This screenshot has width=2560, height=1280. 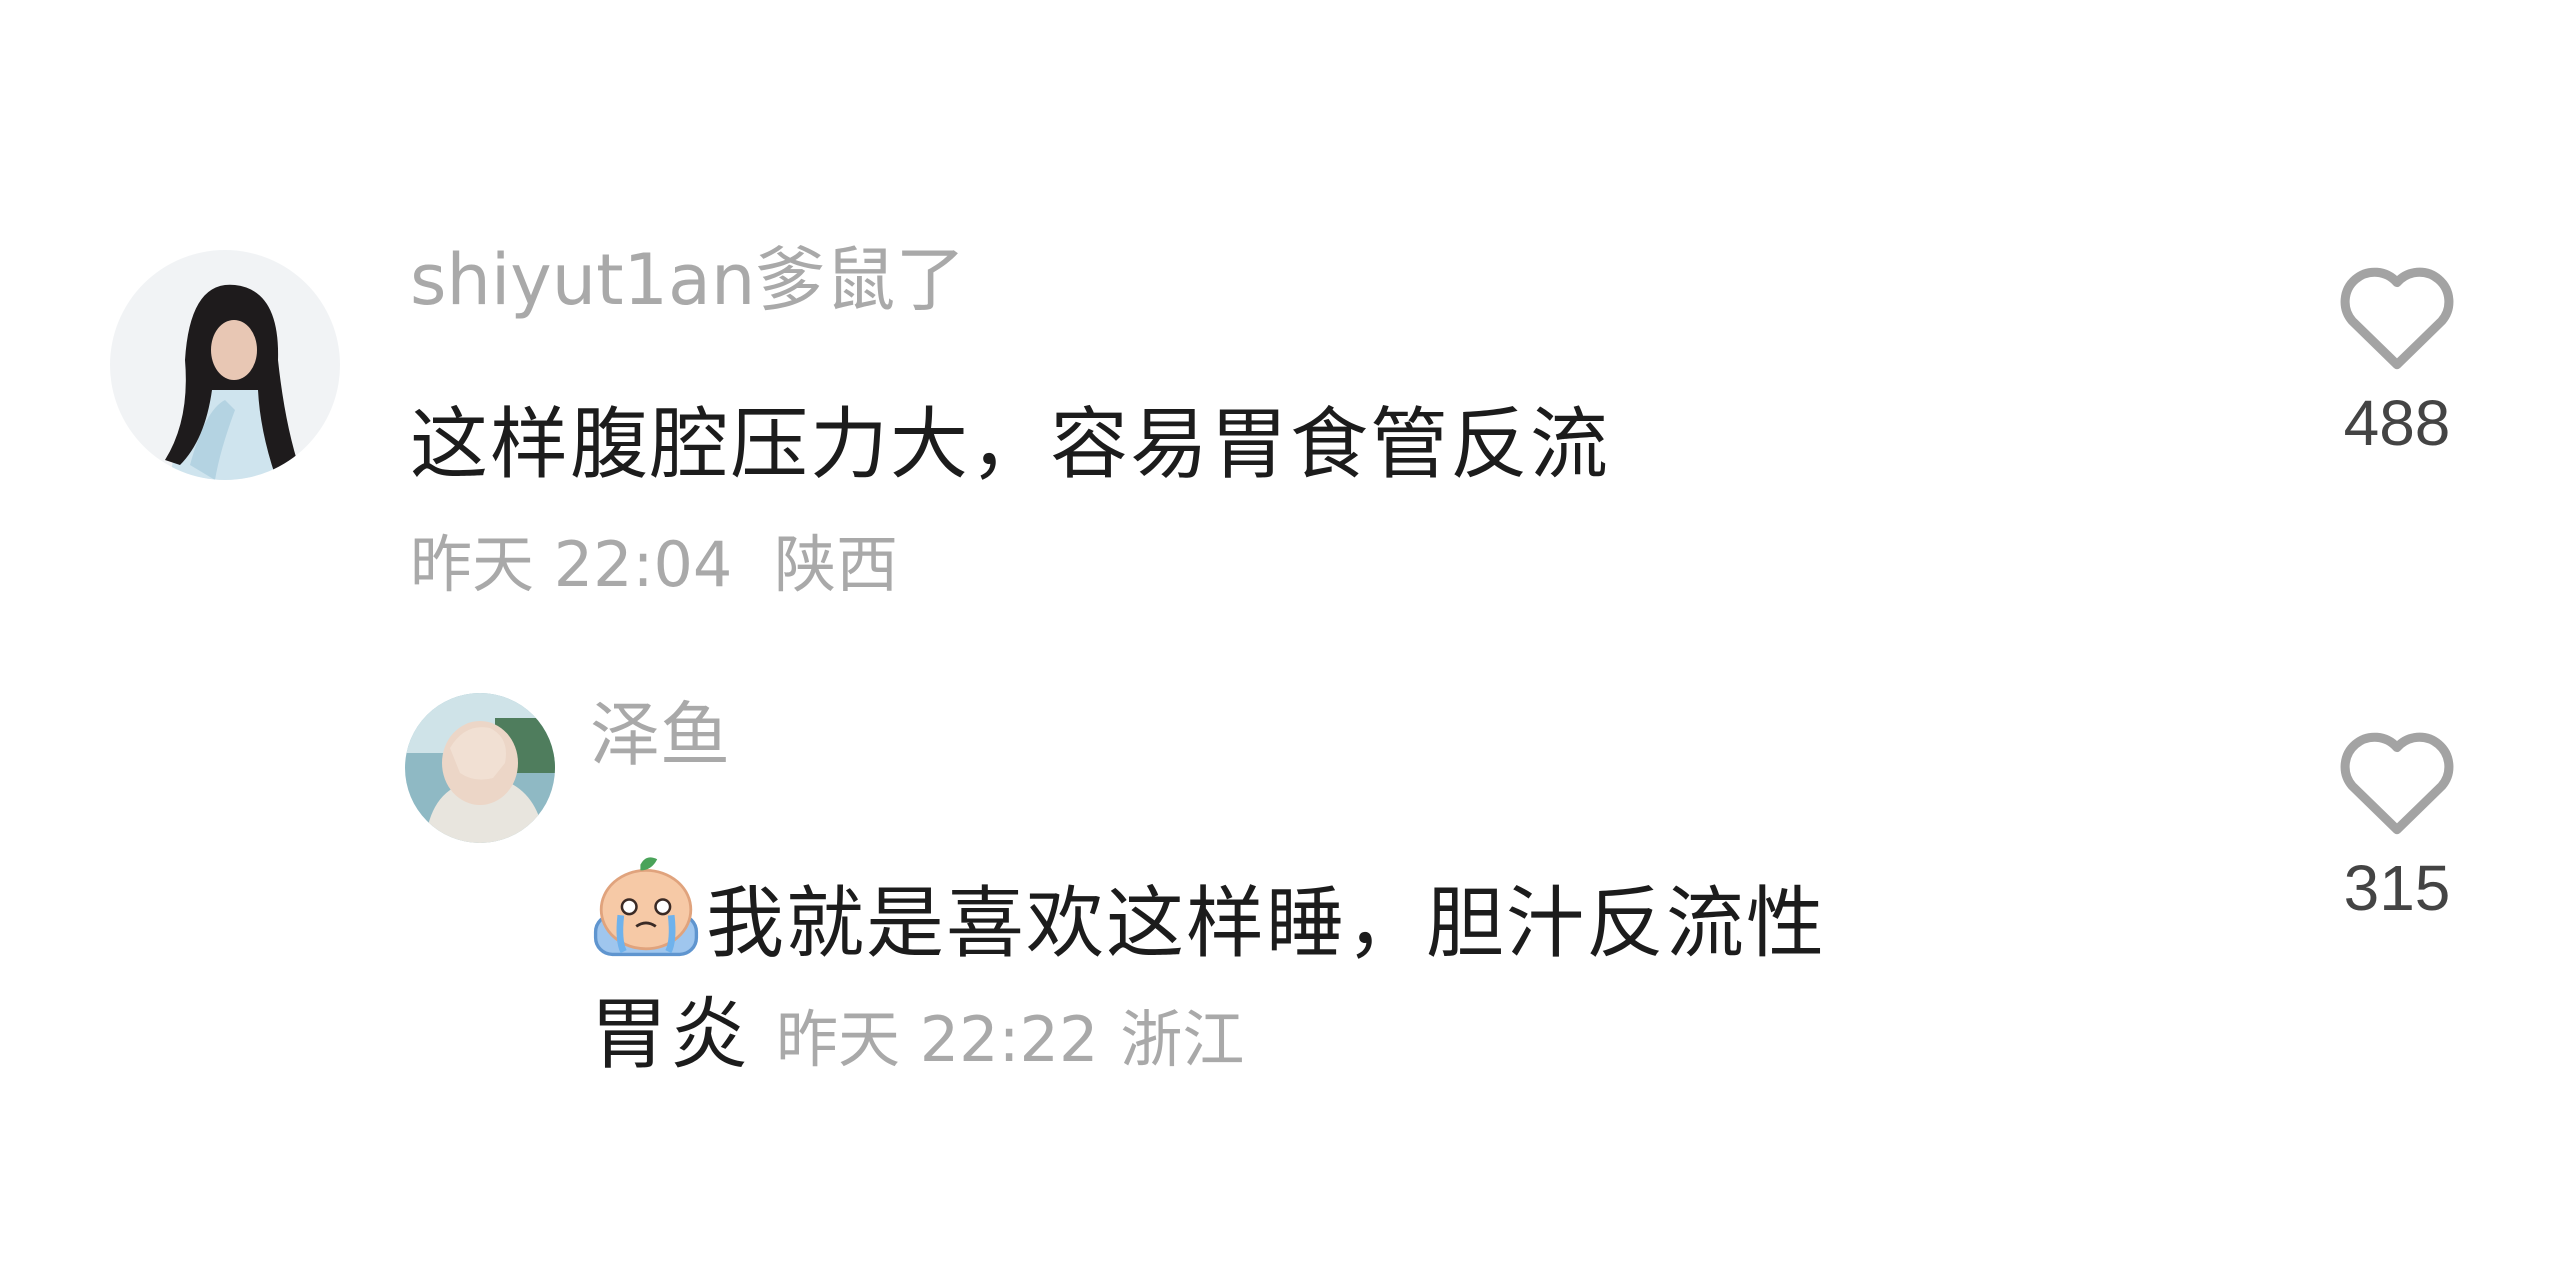 I want to click on like-button: 488, so click(x=2397, y=359).